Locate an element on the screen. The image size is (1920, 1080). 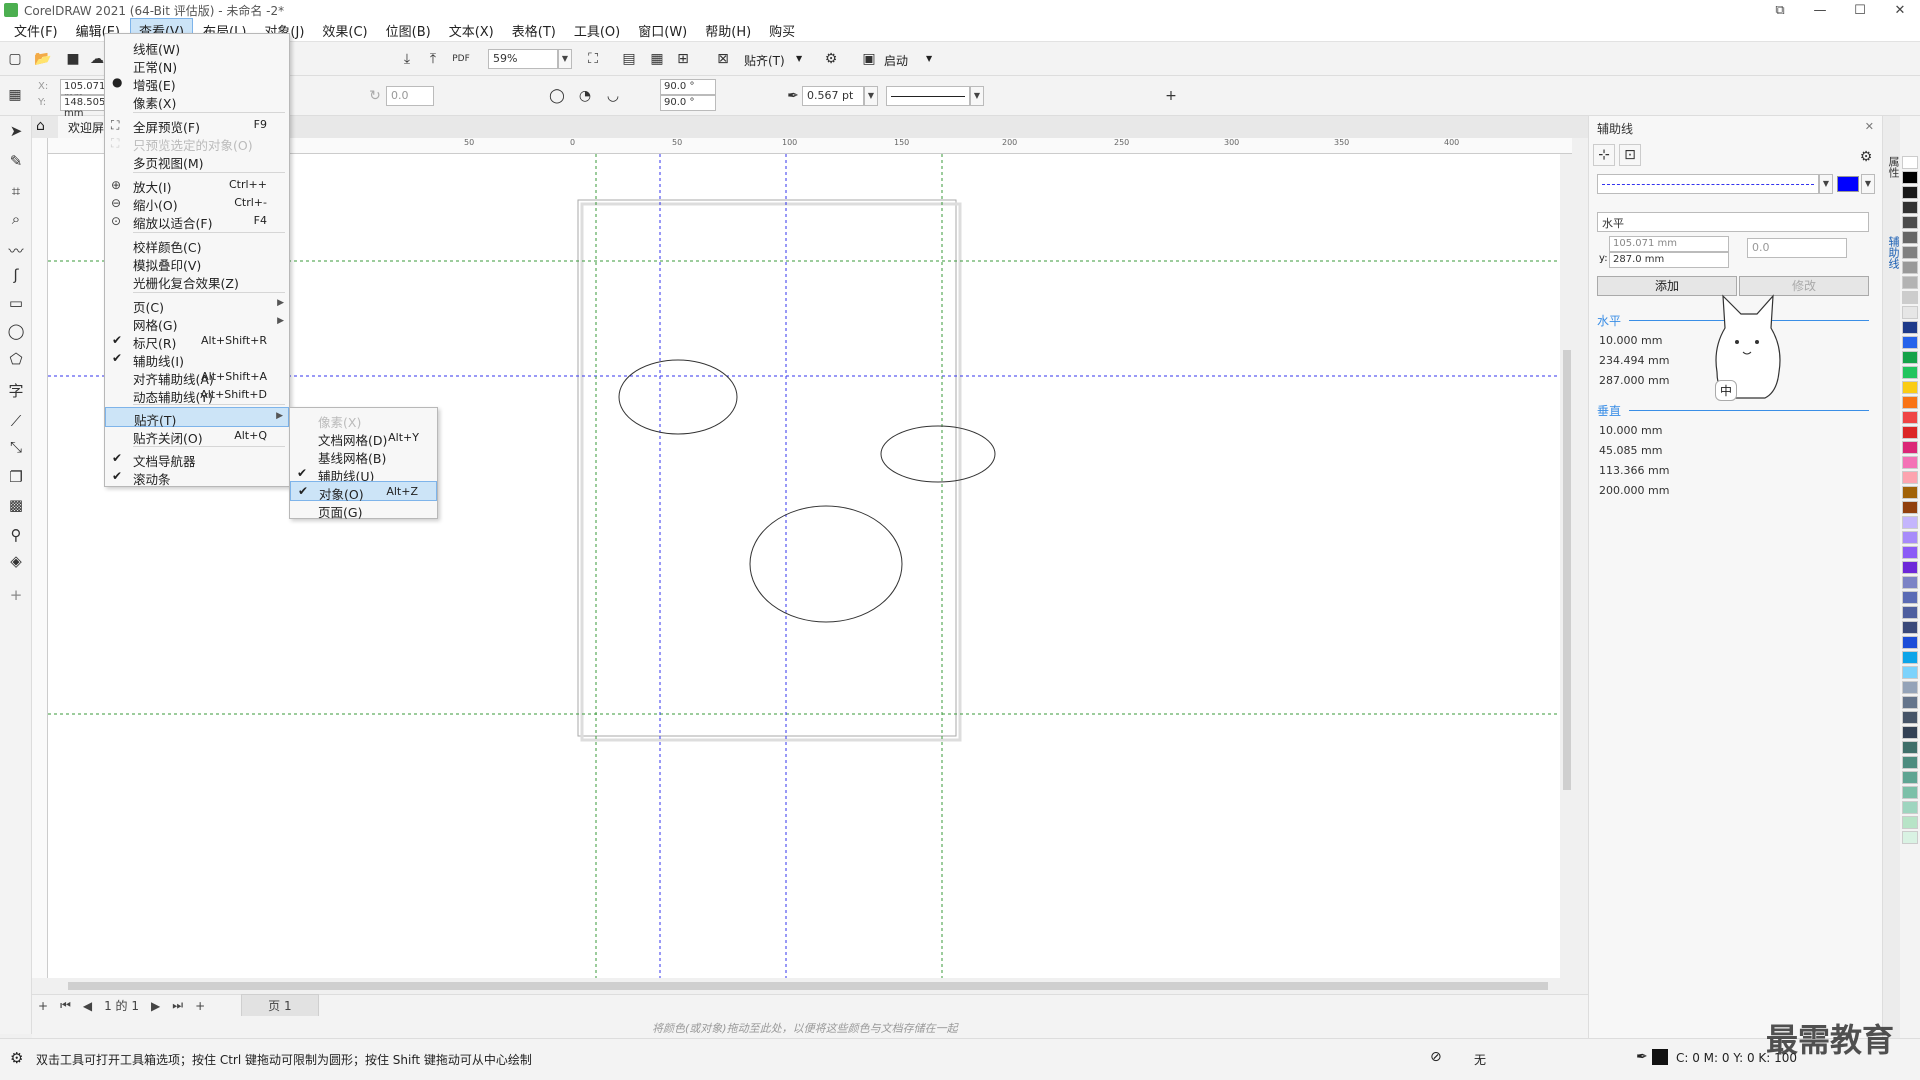
menu-file: 文件(F) is located at coordinates (36, 30).